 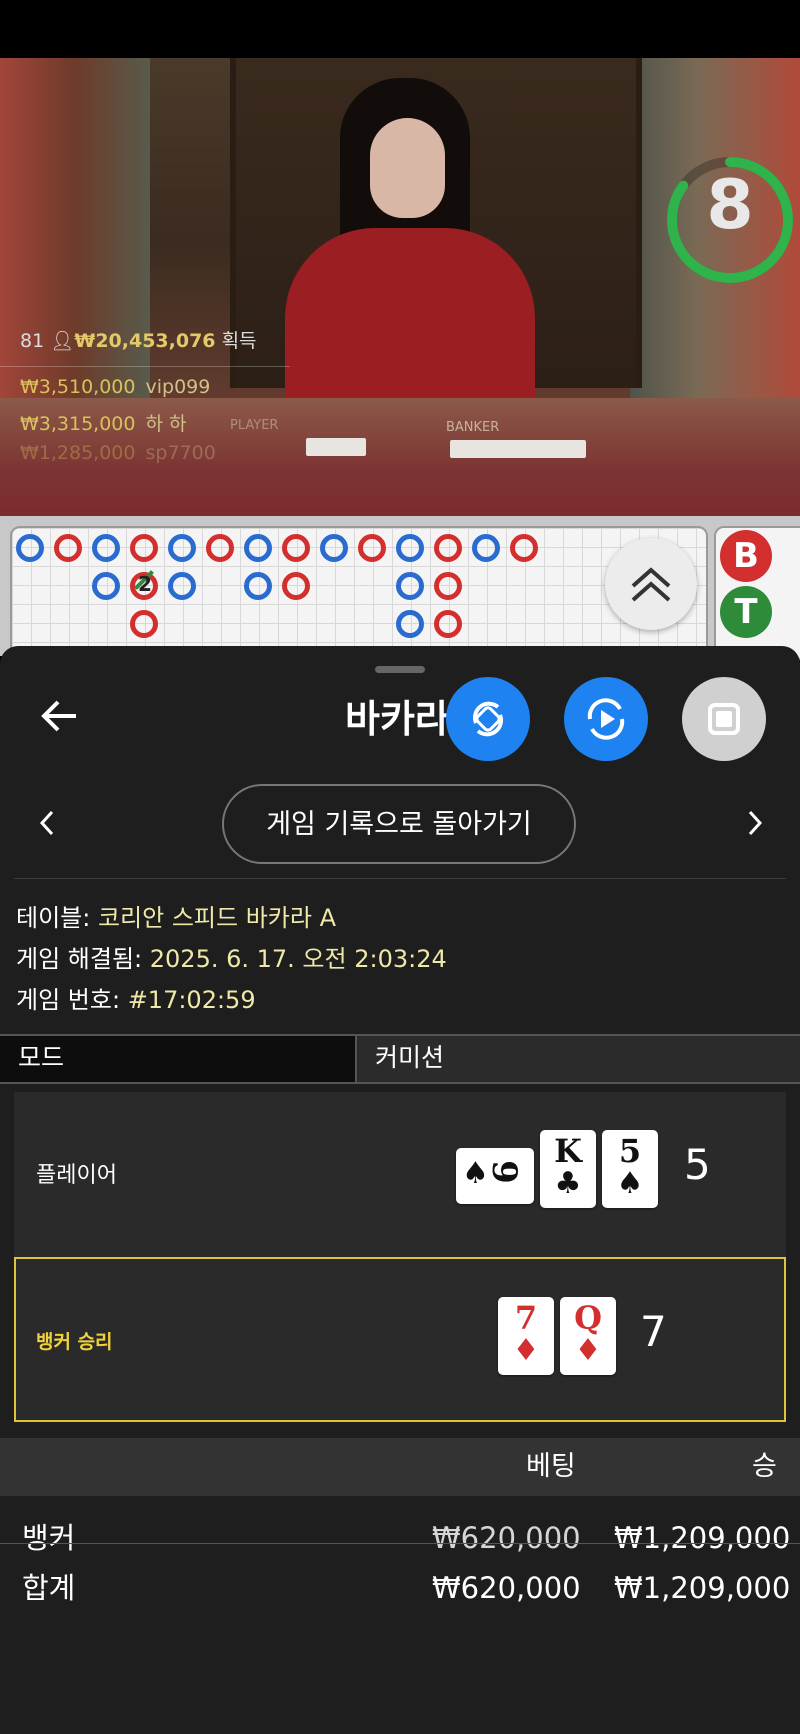 I want to click on replay-icon, so click(x=606, y=719).